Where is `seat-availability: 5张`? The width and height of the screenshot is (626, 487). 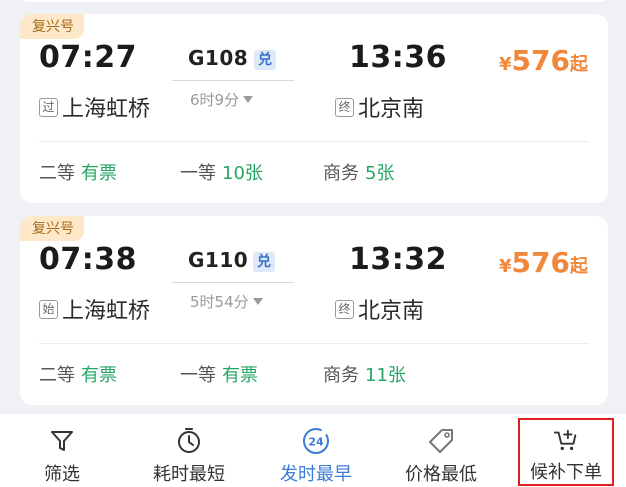 seat-availability: 5张 is located at coordinates (380, 173).